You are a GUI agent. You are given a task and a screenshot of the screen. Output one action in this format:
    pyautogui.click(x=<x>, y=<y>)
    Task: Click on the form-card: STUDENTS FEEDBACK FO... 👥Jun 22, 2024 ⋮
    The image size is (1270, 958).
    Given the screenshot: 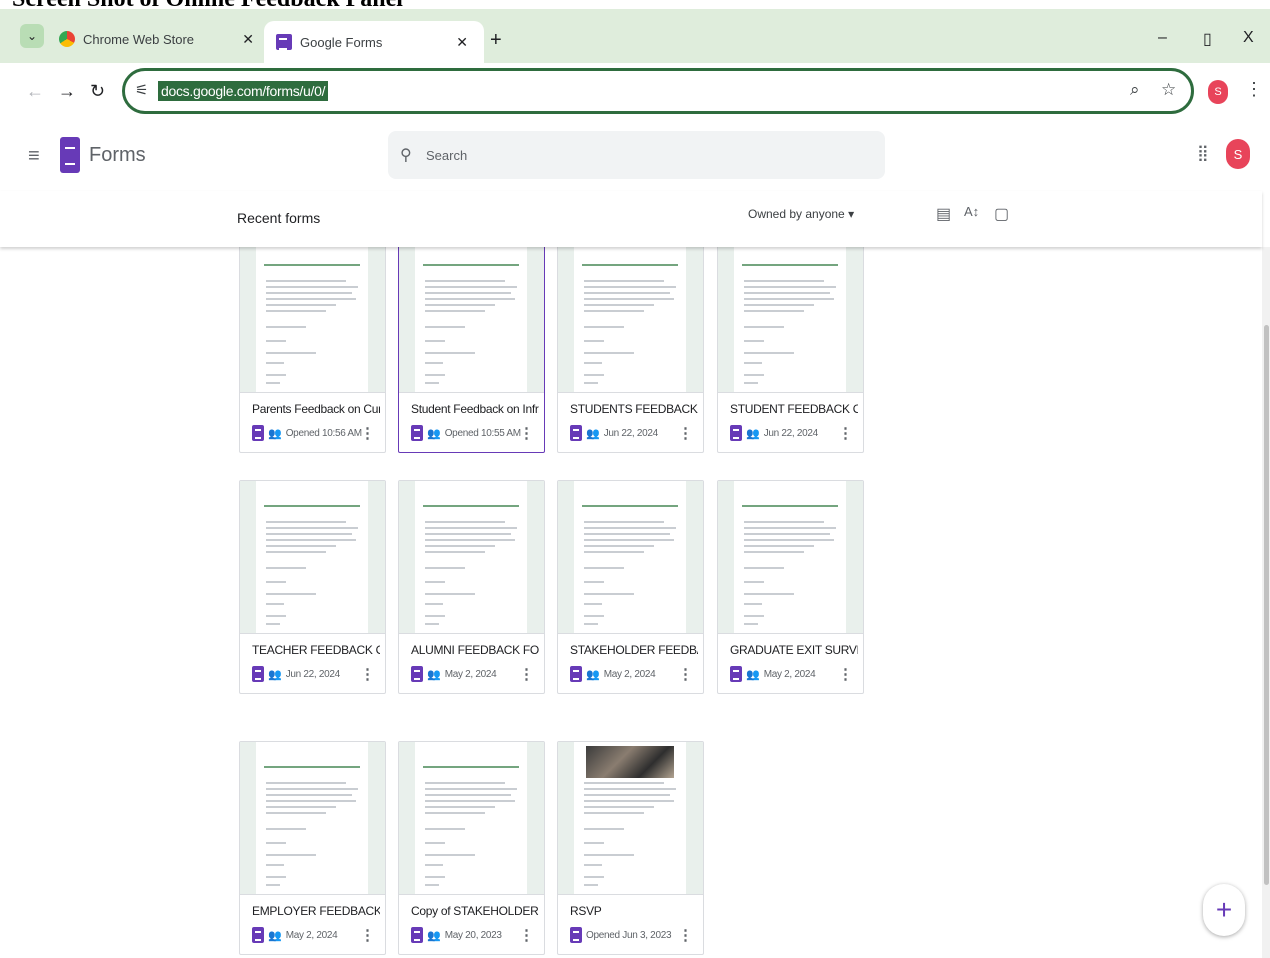 What is the action you would take?
    pyautogui.click(x=630, y=350)
    